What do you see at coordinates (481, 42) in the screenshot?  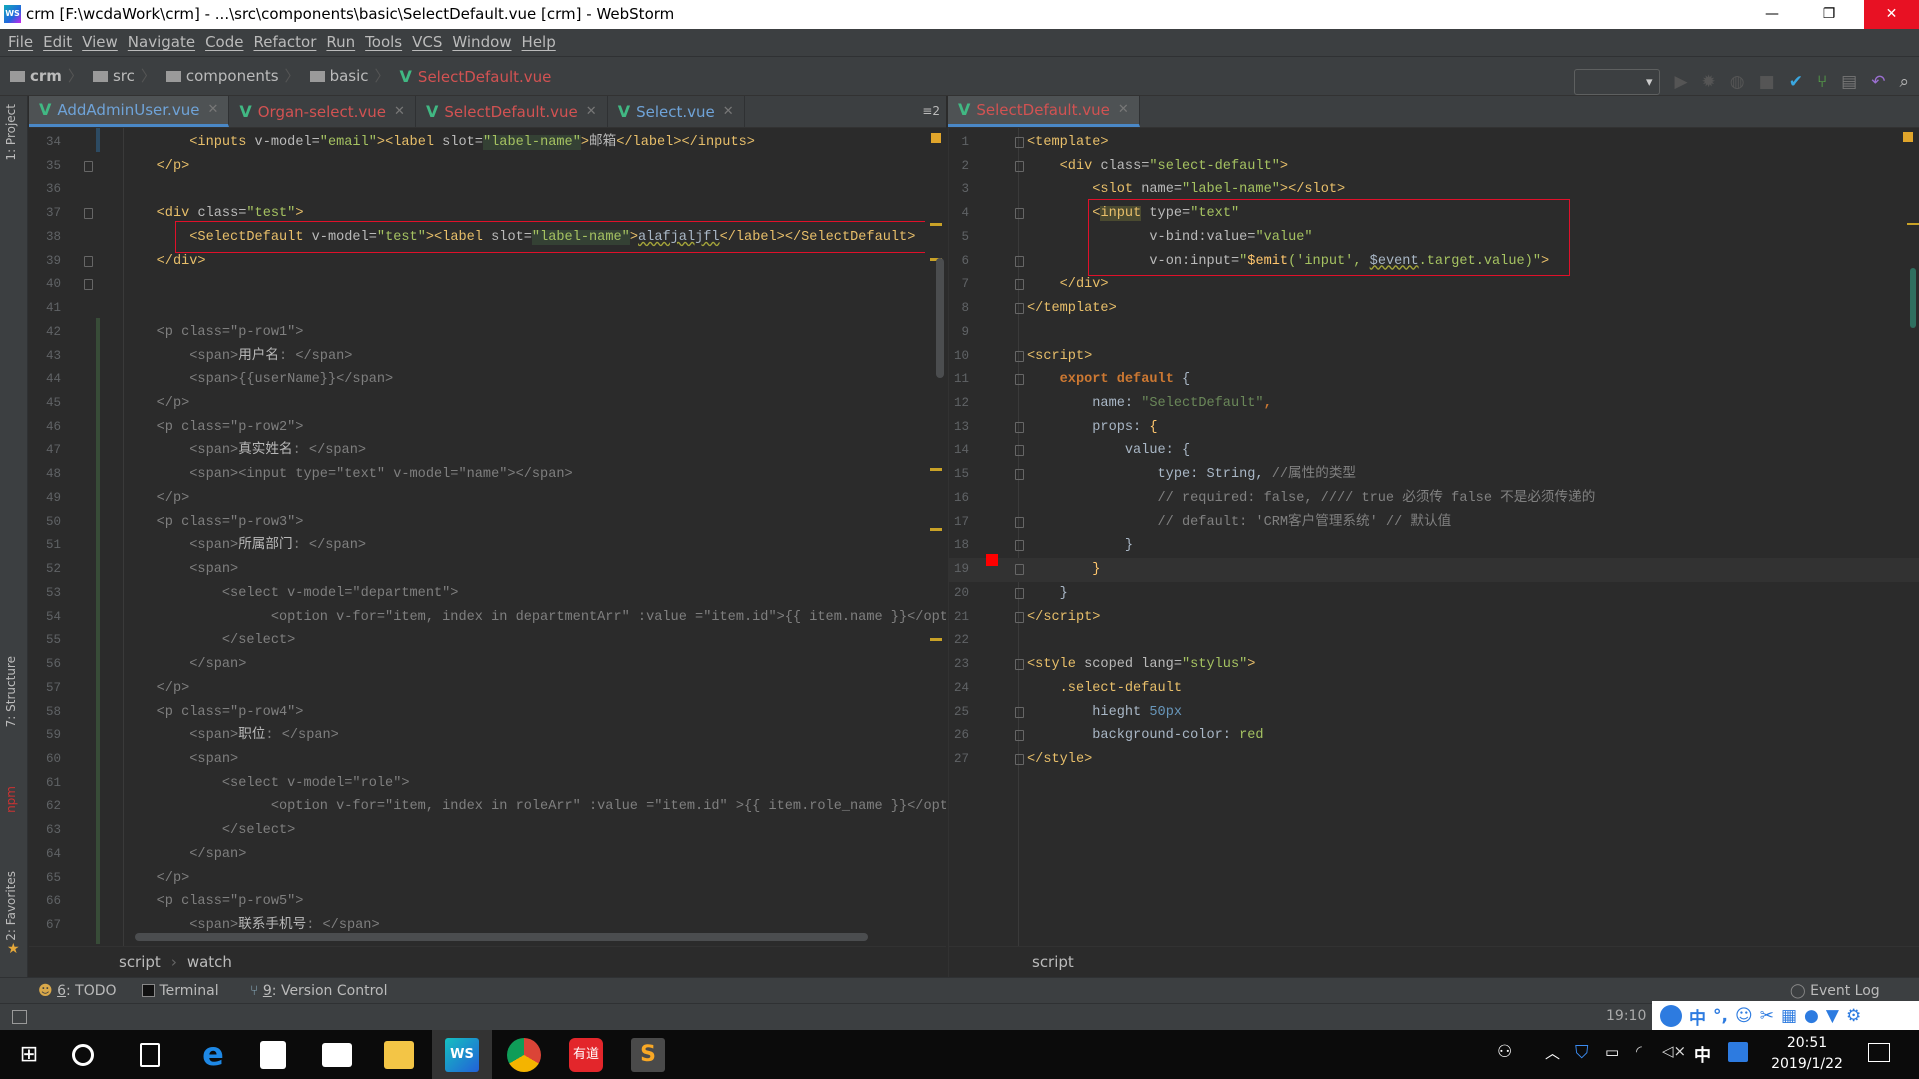 I see `menu-window: Window` at bounding box center [481, 42].